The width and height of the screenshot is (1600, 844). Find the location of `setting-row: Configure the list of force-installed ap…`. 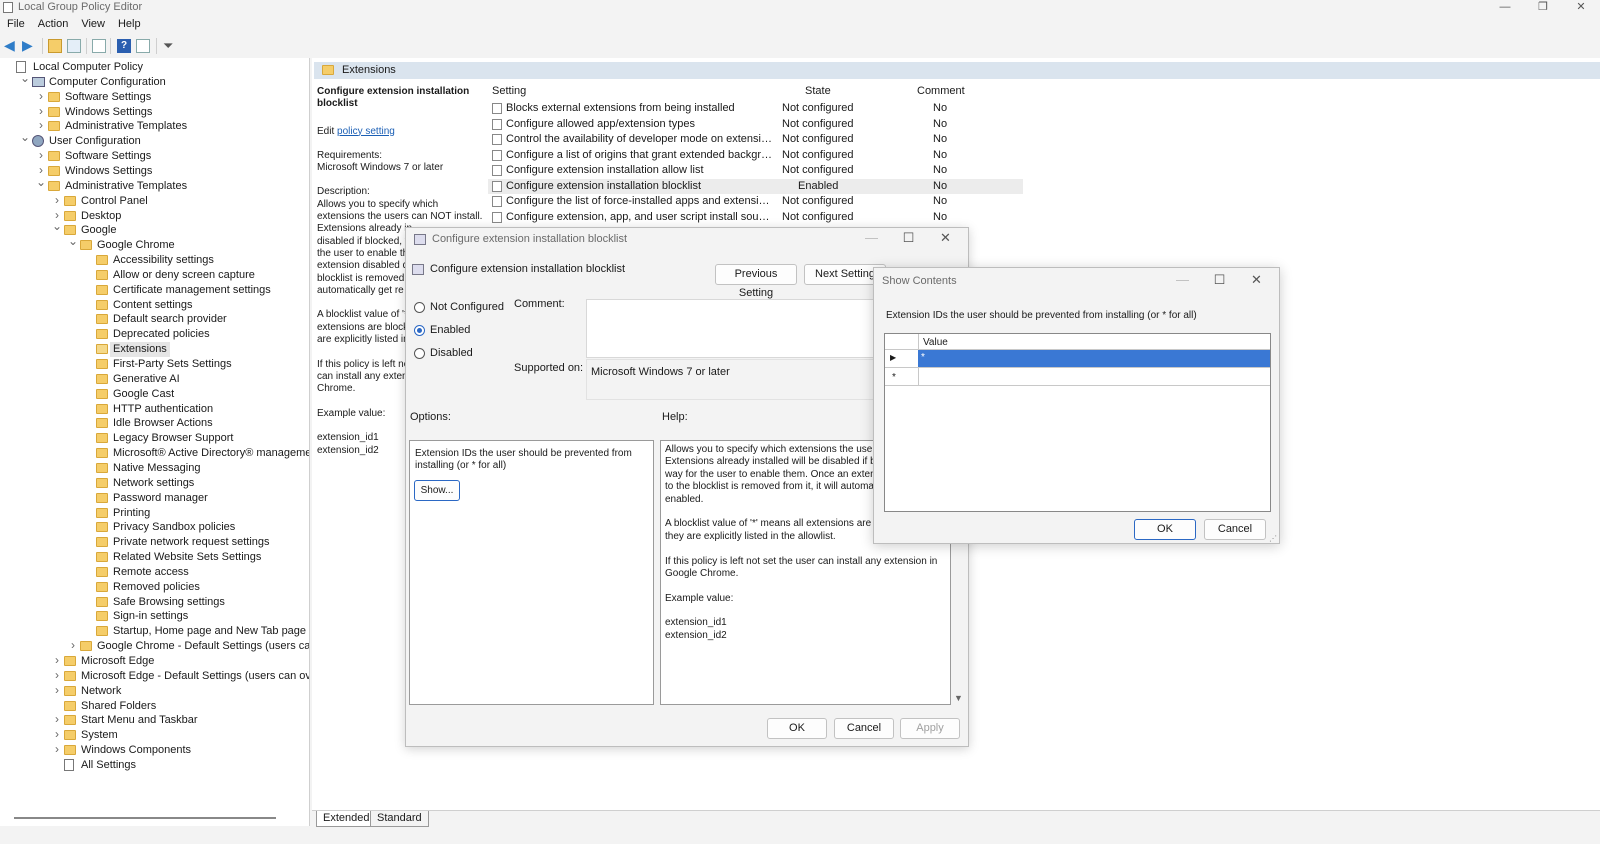

setting-row: Configure the list of force-installed ap… is located at coordinates (755, 201).